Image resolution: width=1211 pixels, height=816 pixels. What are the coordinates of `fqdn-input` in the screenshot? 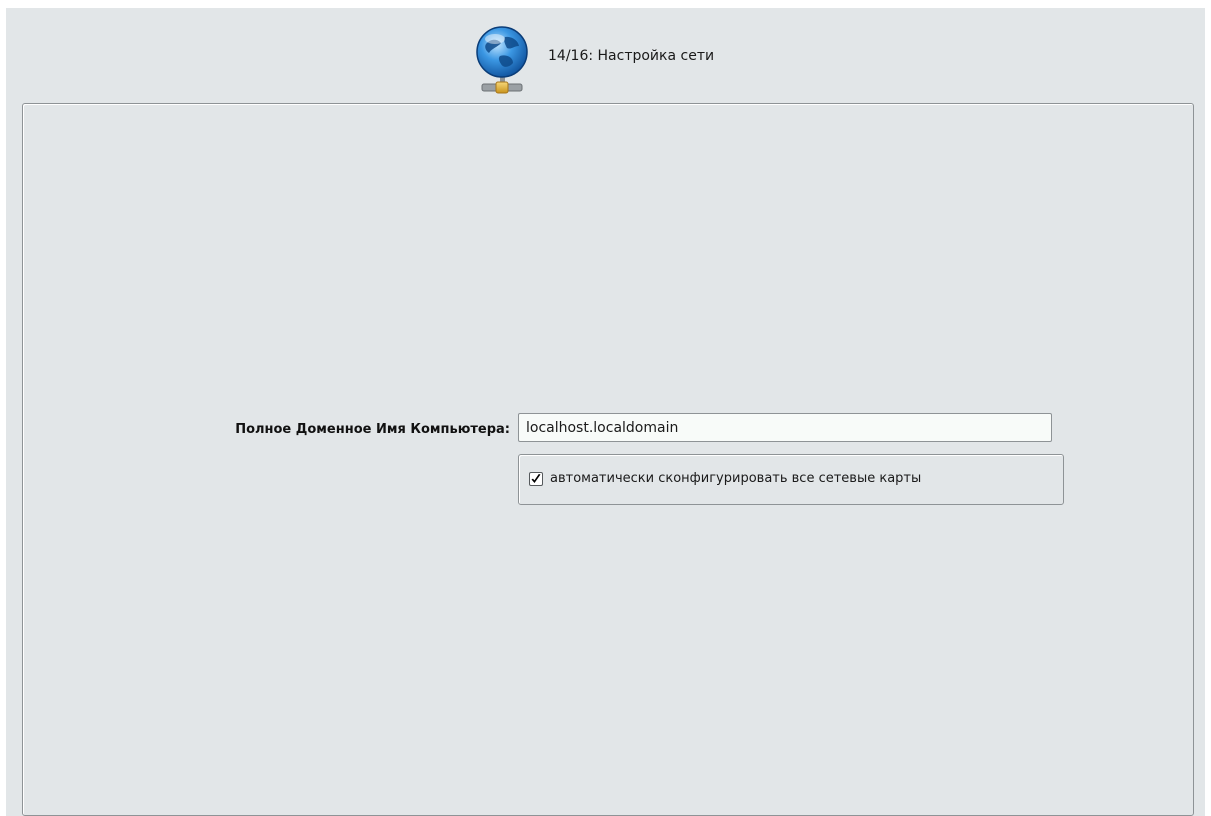 It's located at (785, 427).